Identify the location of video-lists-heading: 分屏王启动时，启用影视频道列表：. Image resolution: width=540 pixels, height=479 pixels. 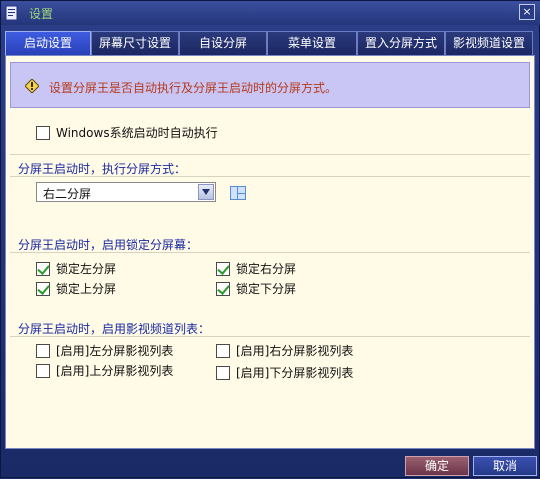
(114, 329).